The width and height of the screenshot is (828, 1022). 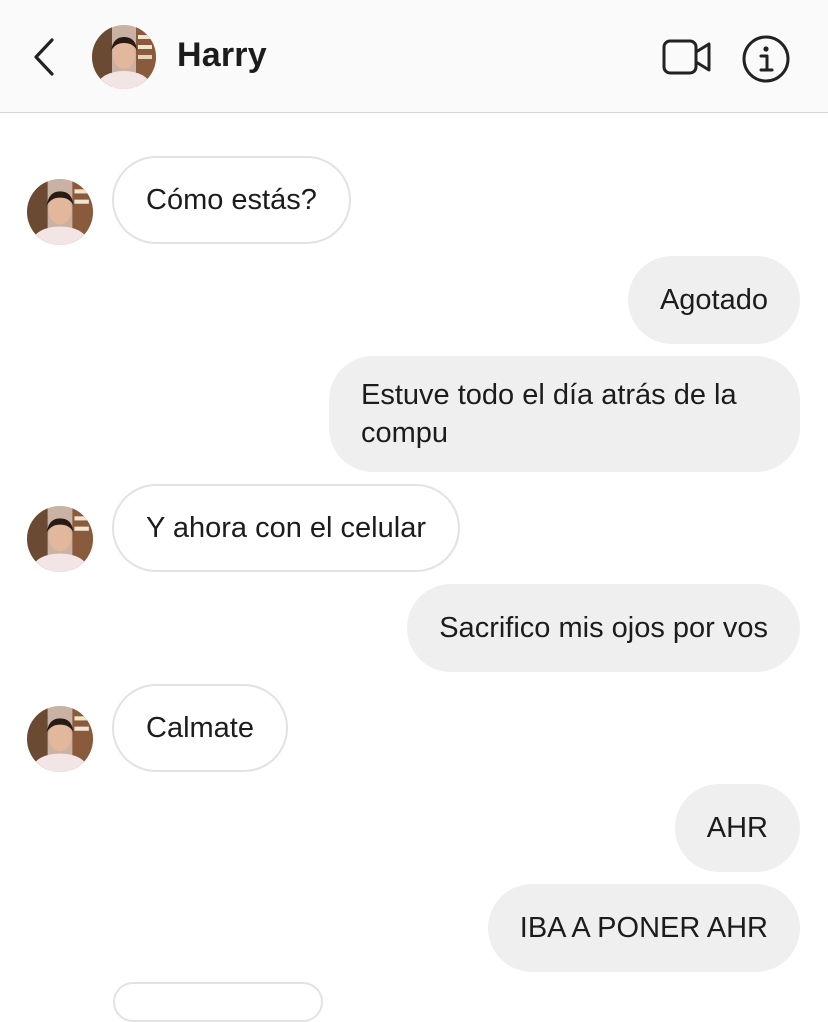 I want to click on video-call-button, so click(x=687, y=57).